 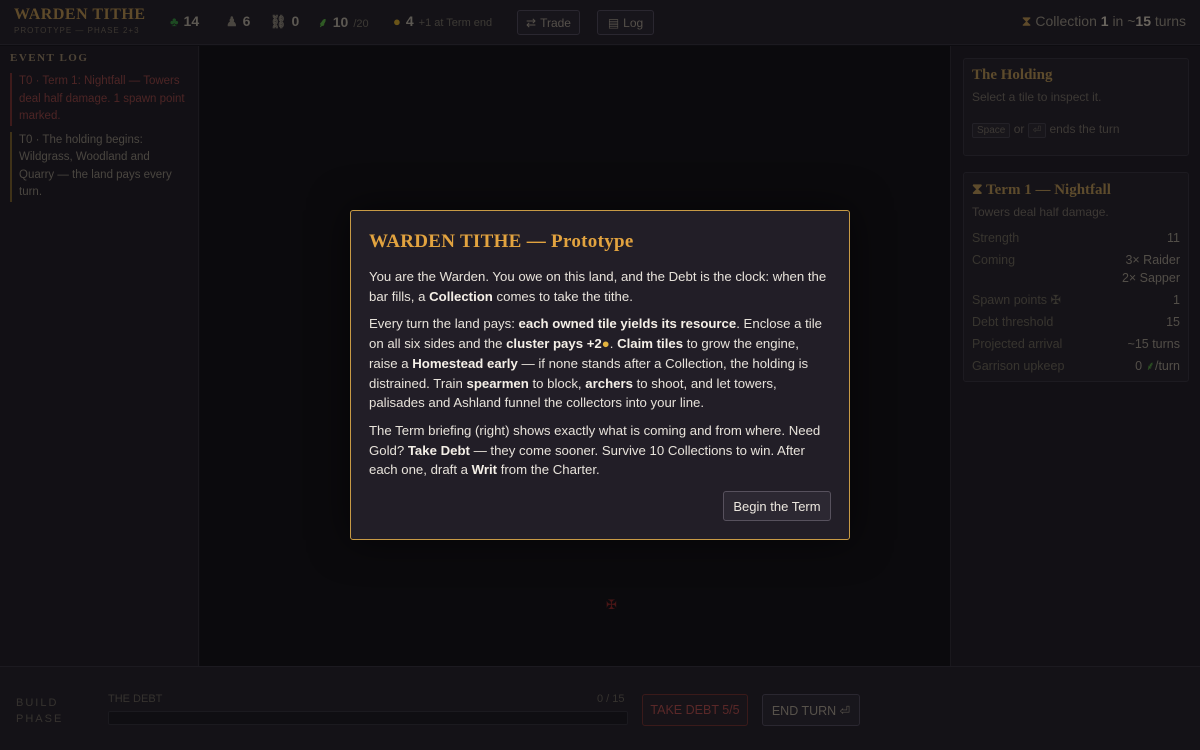 What do you see at coordinates (1056, 300) in the screenshot?
I see `spawn-icon: ✠` at bounding box center [1056, 300].